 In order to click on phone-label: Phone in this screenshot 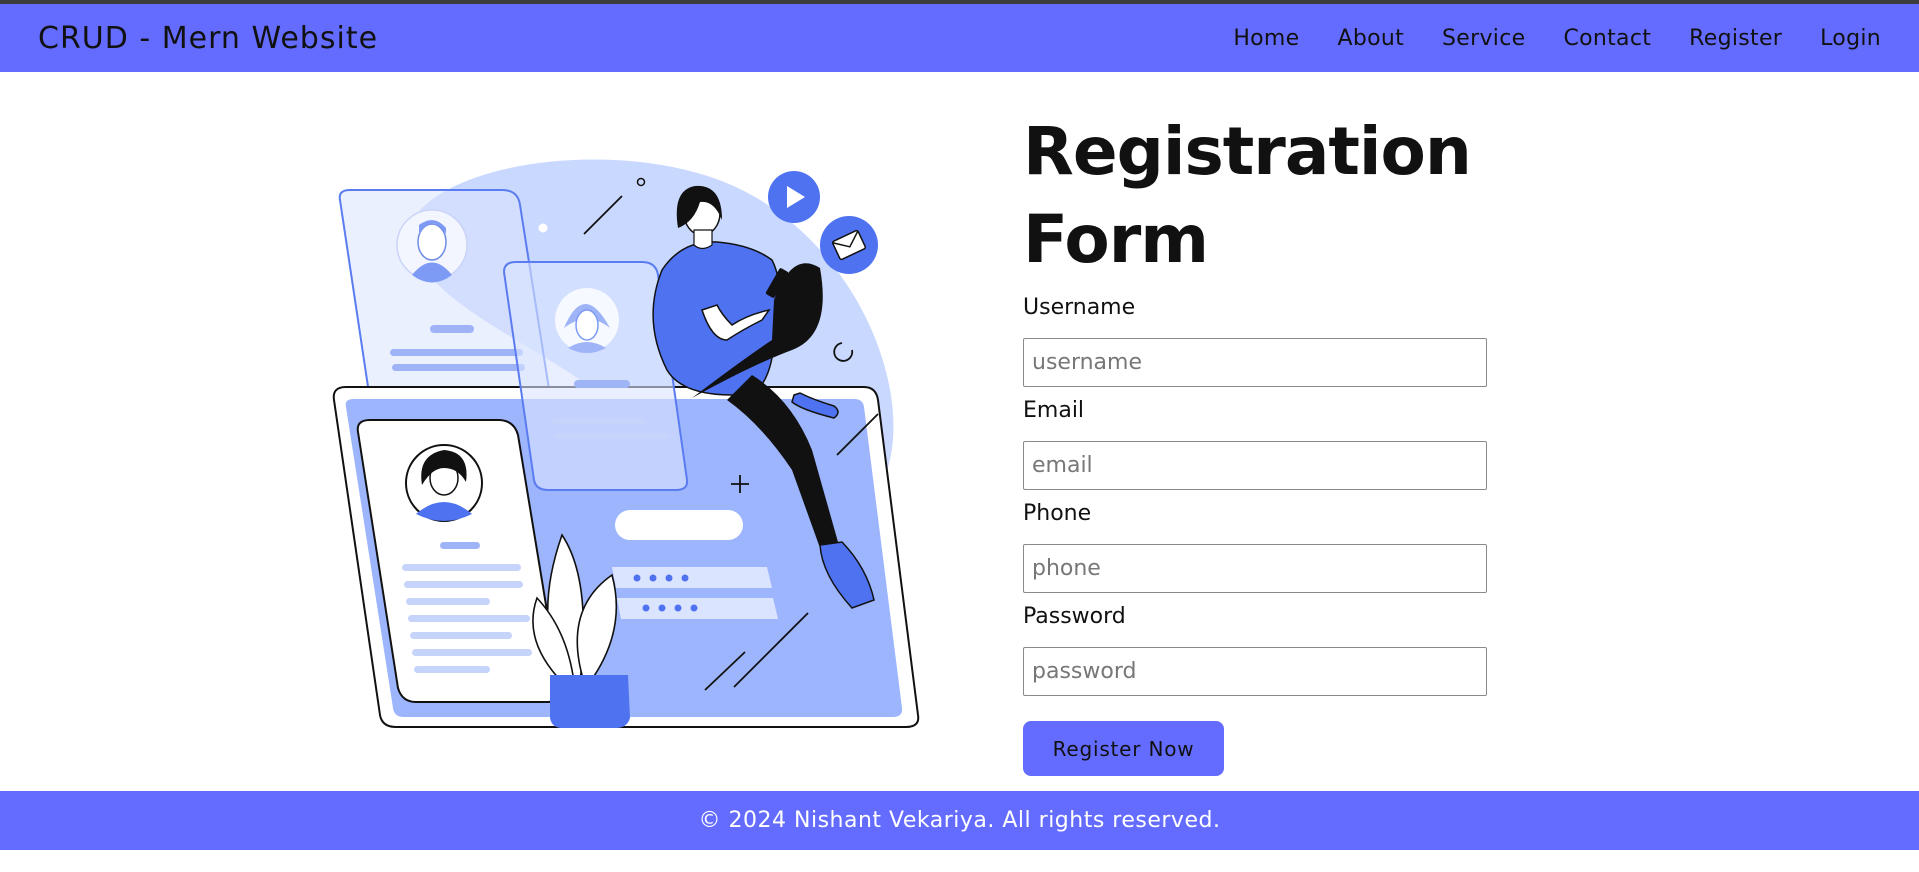, I will do `click(1057, 513)`.